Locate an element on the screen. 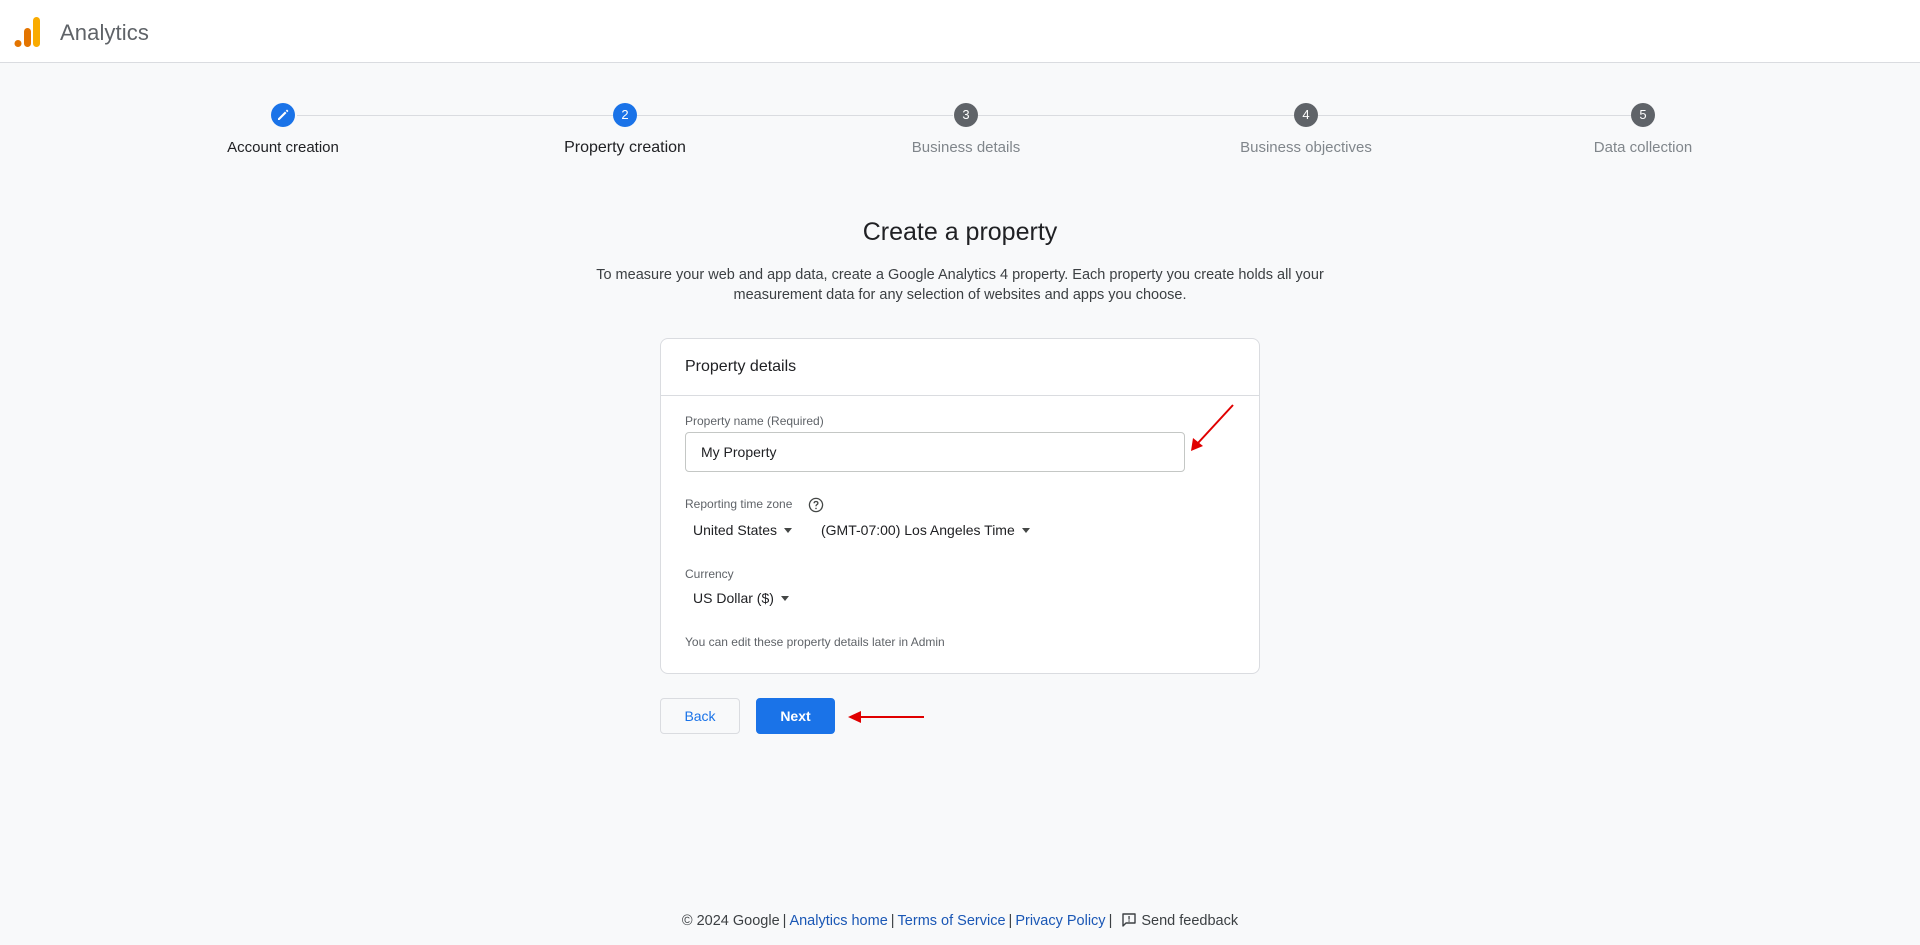 Image resolution: width=1920 pixels, height=945 pixels. copyright: © 2024 Google is located at coordinates (730, 921).